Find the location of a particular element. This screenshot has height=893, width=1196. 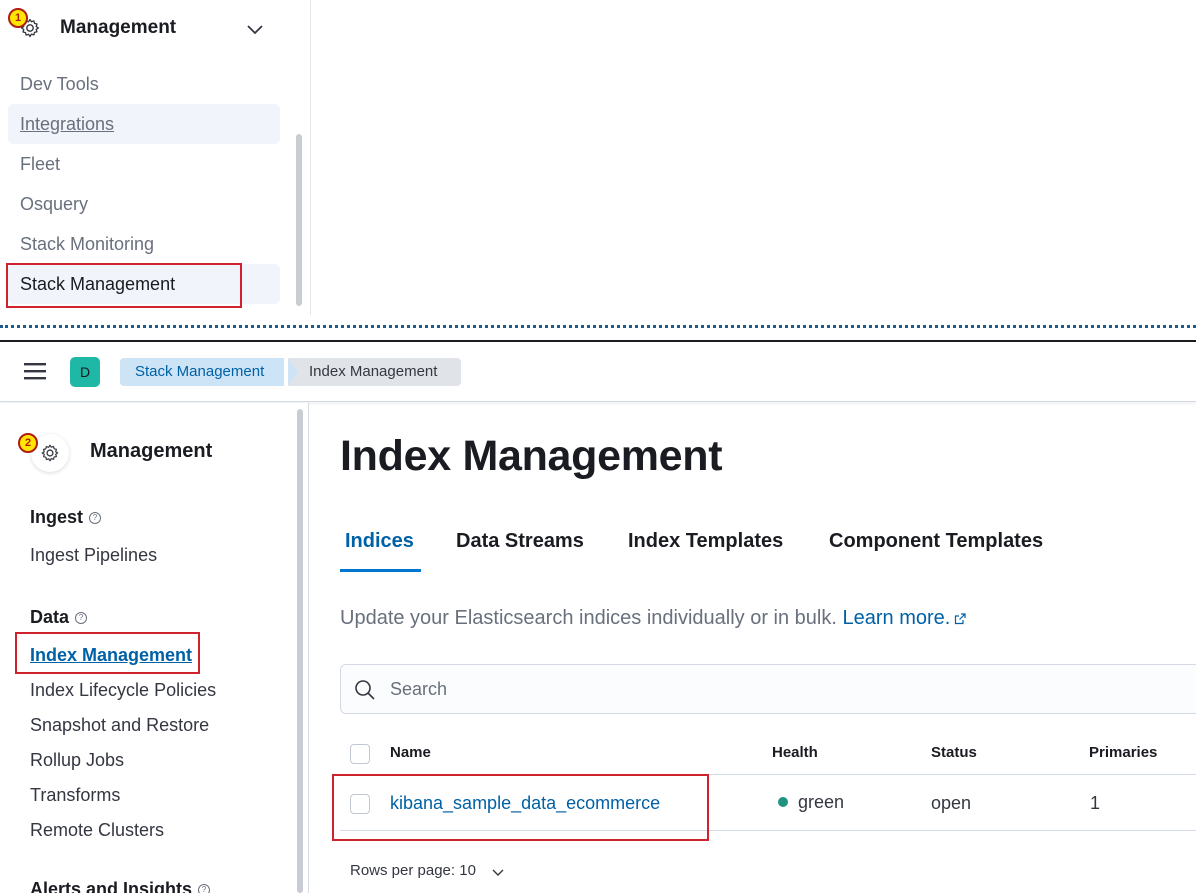

health-value: green is located at coordinates (821, 802).